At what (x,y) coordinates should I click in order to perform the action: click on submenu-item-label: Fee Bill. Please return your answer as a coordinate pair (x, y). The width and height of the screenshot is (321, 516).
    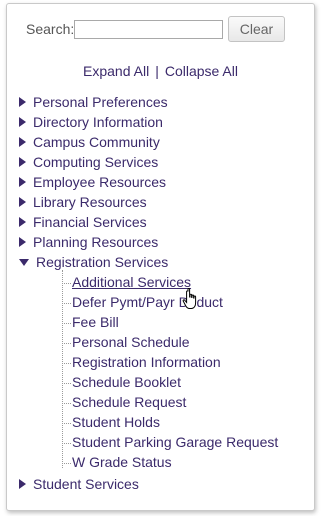
    Looking at the image, I should click on (95, 322).